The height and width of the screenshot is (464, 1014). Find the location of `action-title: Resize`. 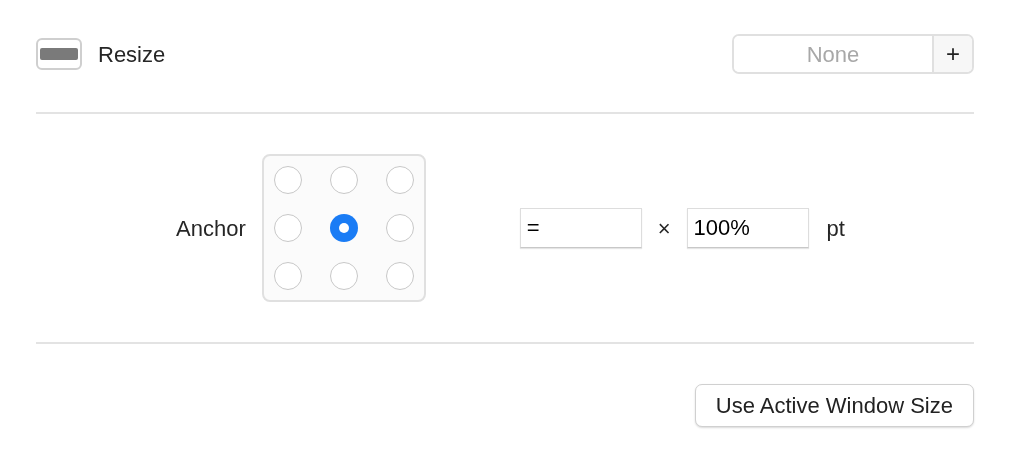

action-title: Resize is located at coordinates (132, 54).